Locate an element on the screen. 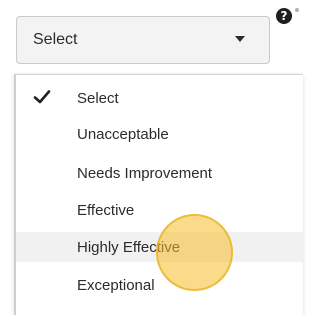  option-unacceptable: Unacceptable is located at coordinates (159, 134).